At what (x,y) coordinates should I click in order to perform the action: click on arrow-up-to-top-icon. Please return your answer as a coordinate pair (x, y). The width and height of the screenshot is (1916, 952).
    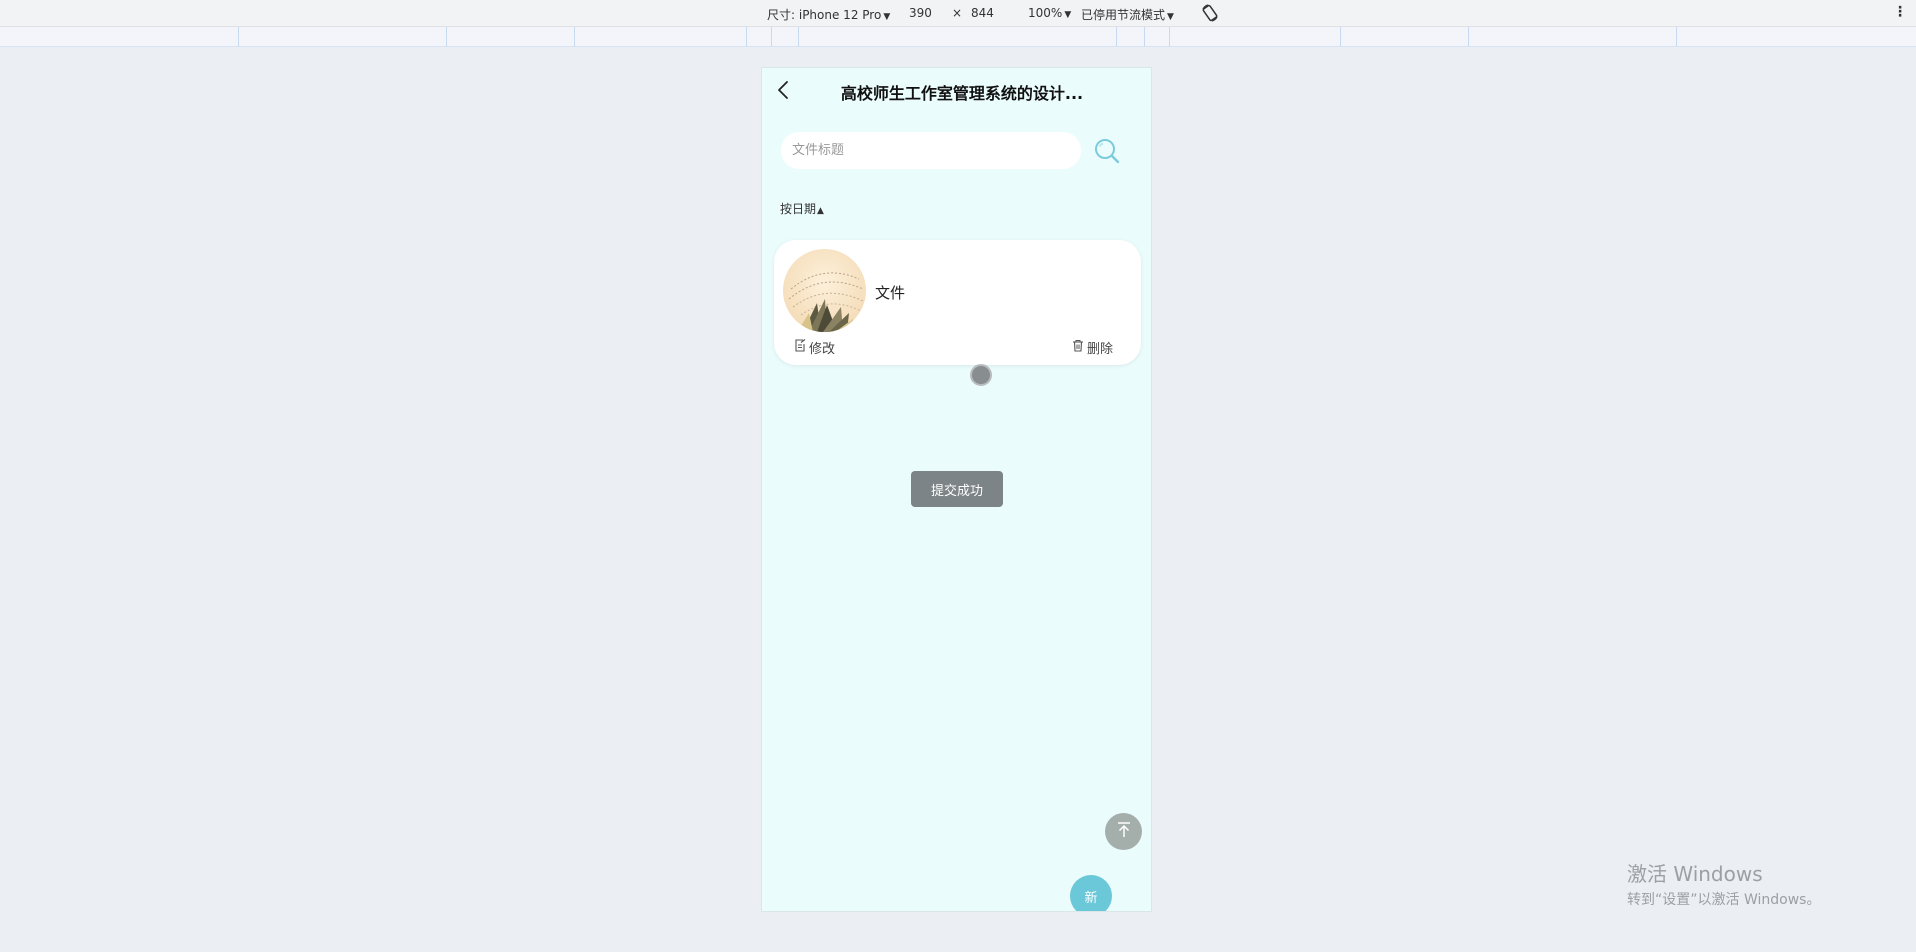
    Looking at the image, I should click on (1124, 832).